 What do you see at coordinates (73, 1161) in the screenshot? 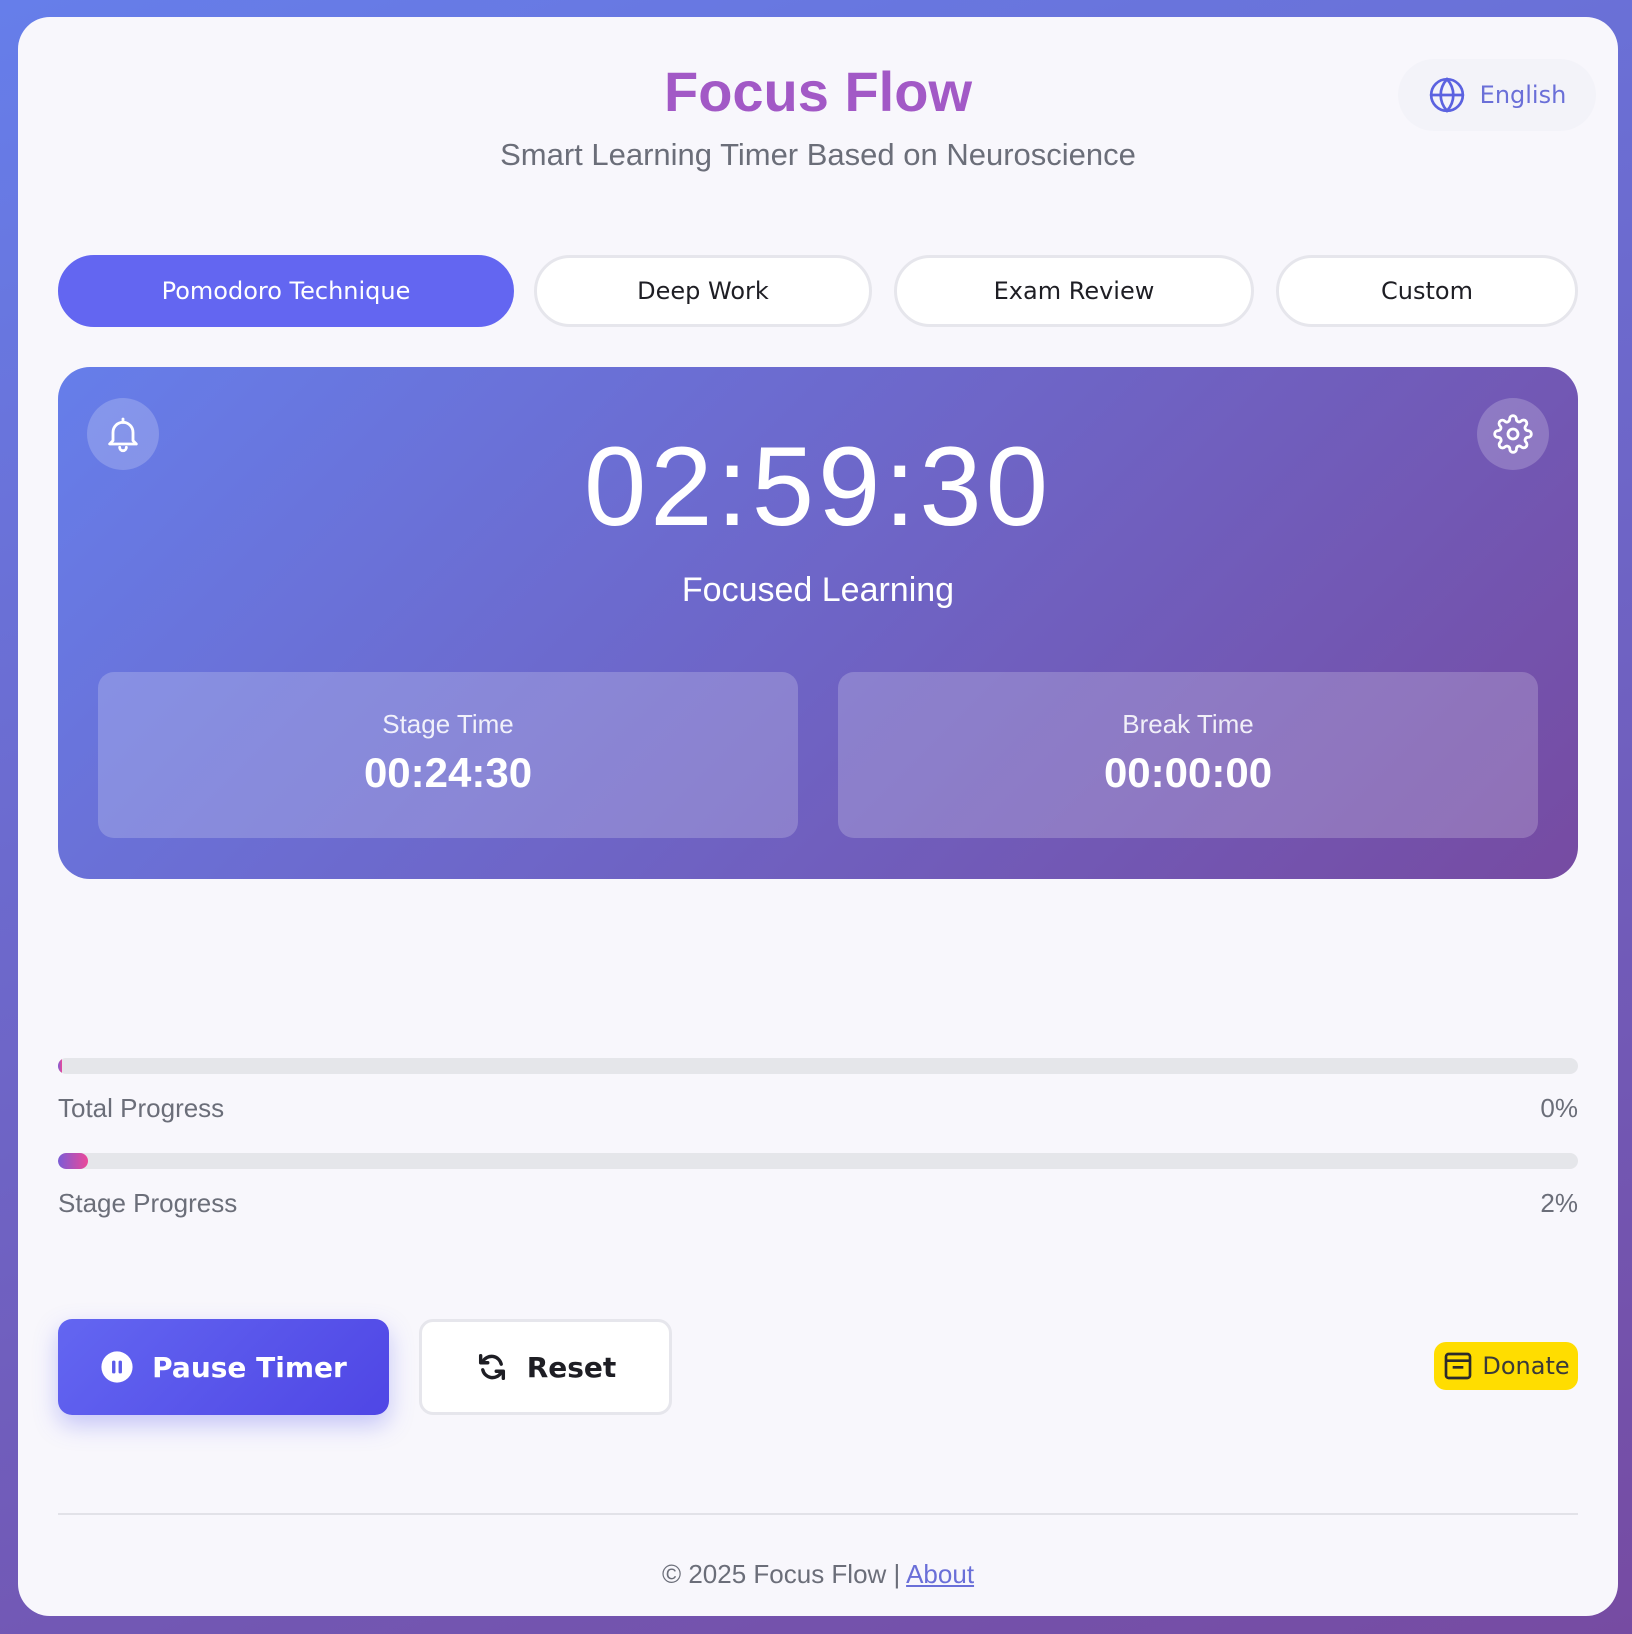
I see `stage-progress-fill` at bounding box center [73, 1161].